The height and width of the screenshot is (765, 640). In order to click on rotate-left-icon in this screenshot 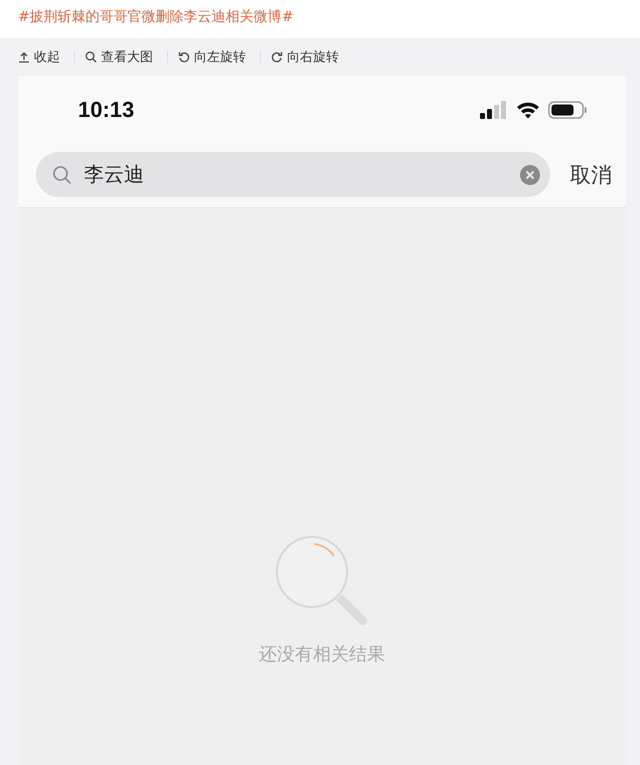, I will do `click(184, 57)`.